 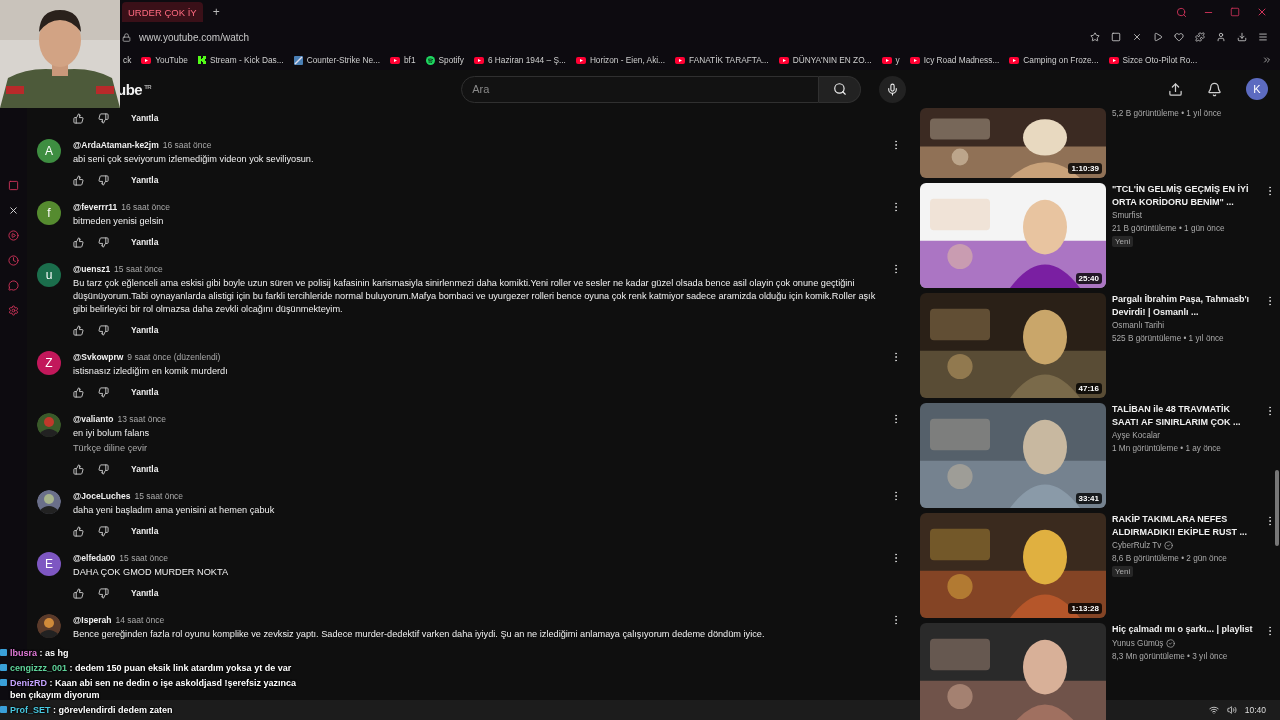 I want to click on lock-icon, so click(x=126, y=37).